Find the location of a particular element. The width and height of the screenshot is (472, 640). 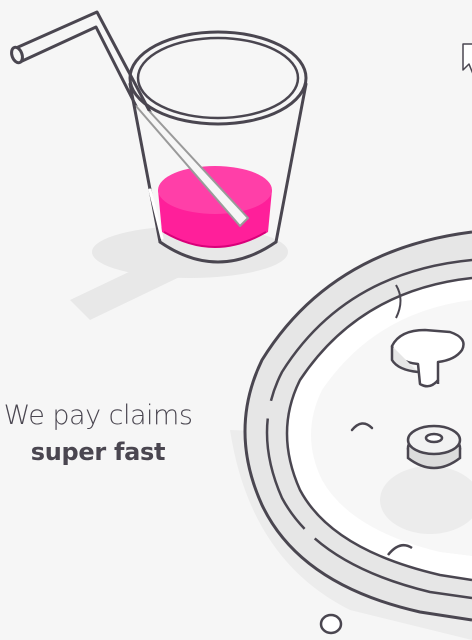

cup-juice is located at coordinates (215, 207).